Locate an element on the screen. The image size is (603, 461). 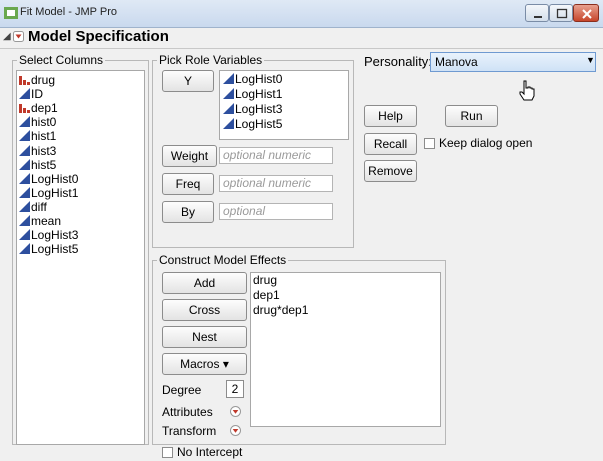
model-effect-item-label: drug is located at coordinates (265, 280).